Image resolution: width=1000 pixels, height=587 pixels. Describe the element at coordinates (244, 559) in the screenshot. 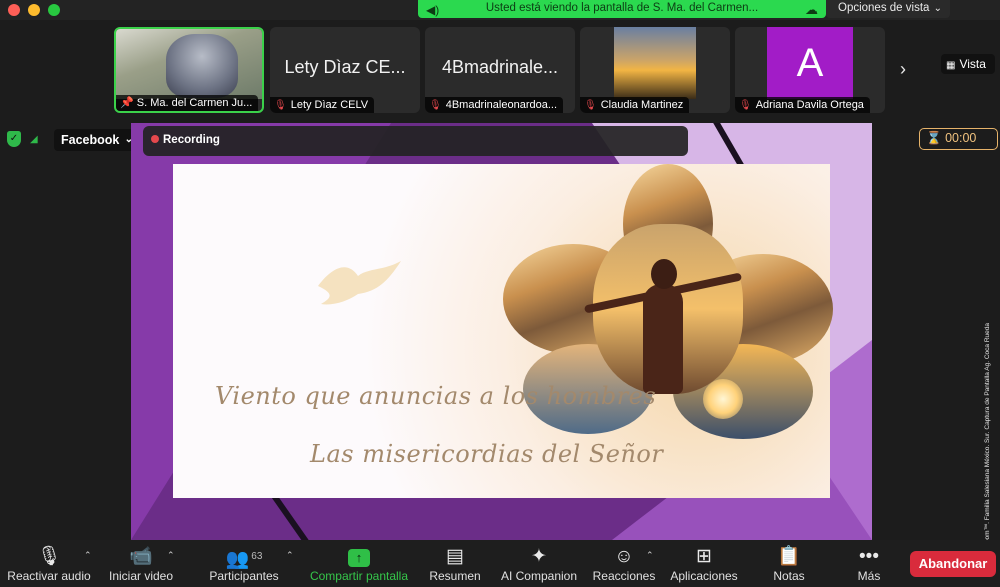

I see `people-icon: 👥 63` at that location.